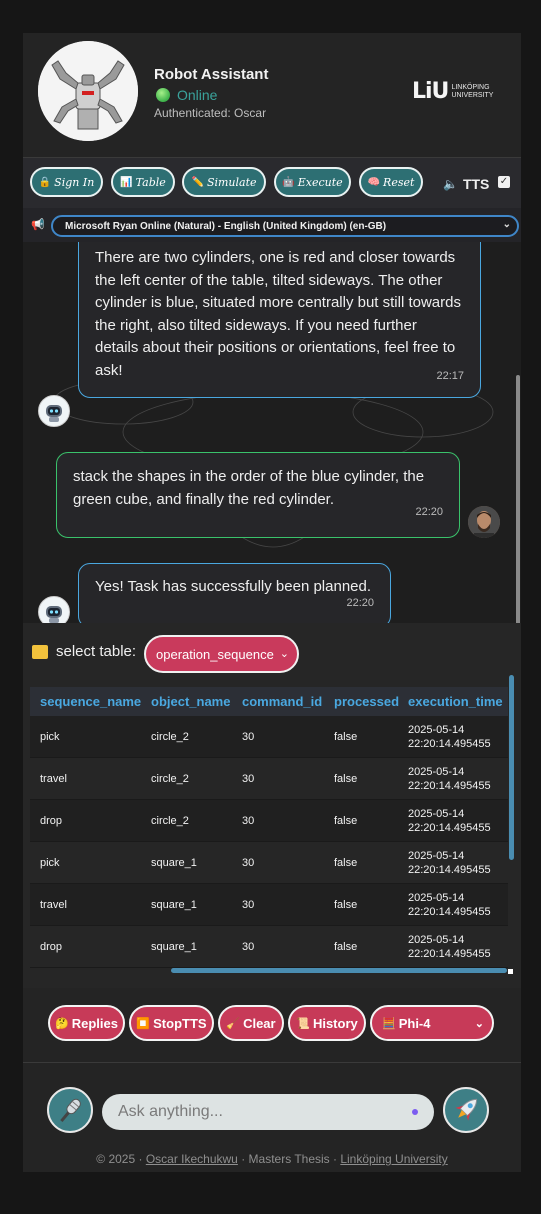  What do you see at coordinates (211, 74) in the screenshot?
I see `app-title: Robot Assistant` at bounding box center [211, 74].